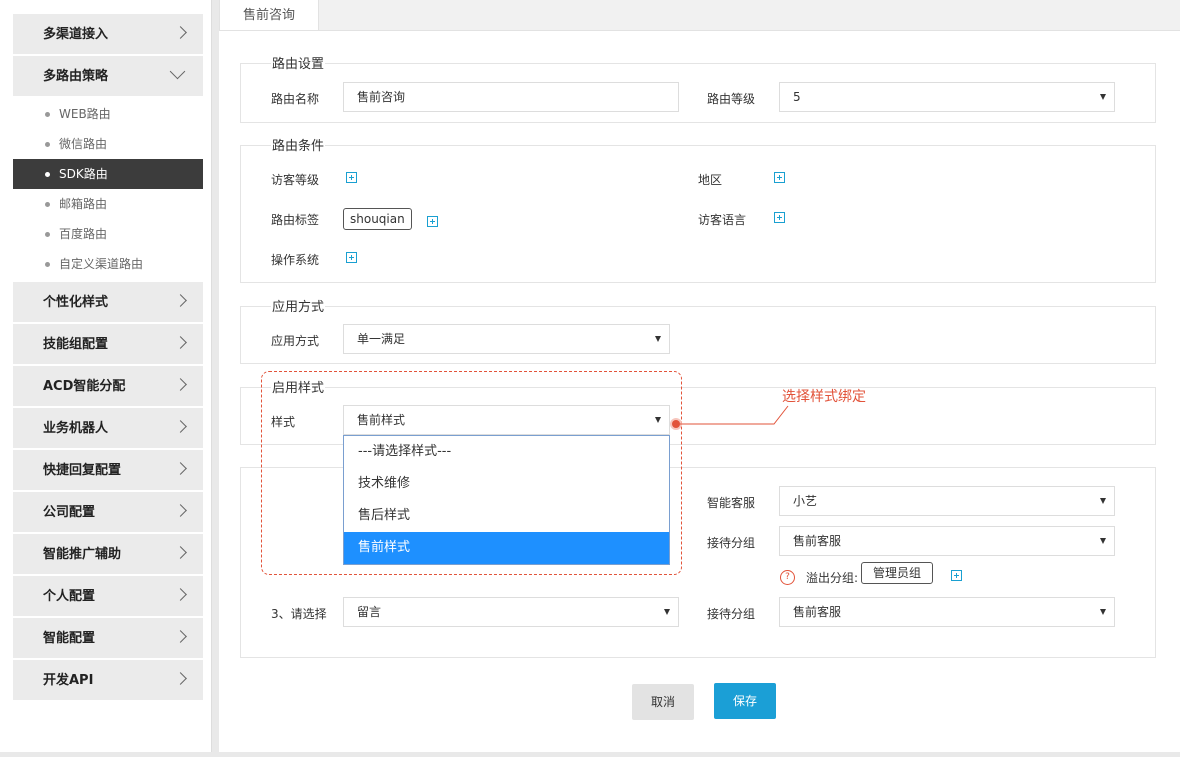 The height and width of the screenshot is (757, 1180). What do you see at coordinates (731, 543) in the screenshot?
I see `reception-group-label: 接待分组` at bounding box center [731, 543].